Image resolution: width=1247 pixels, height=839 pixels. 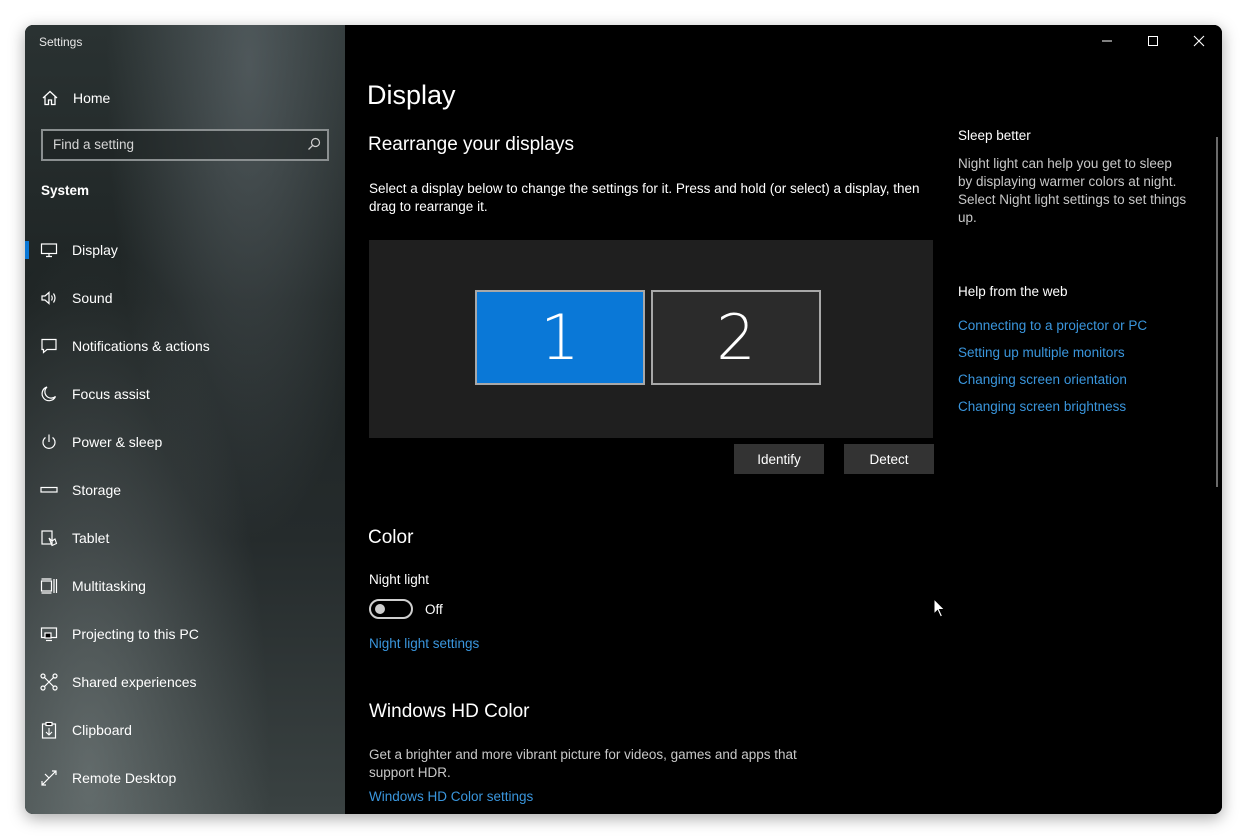 I want to click on help-link-orientation: Changing screen orientation, so click(x=1042, y=379).